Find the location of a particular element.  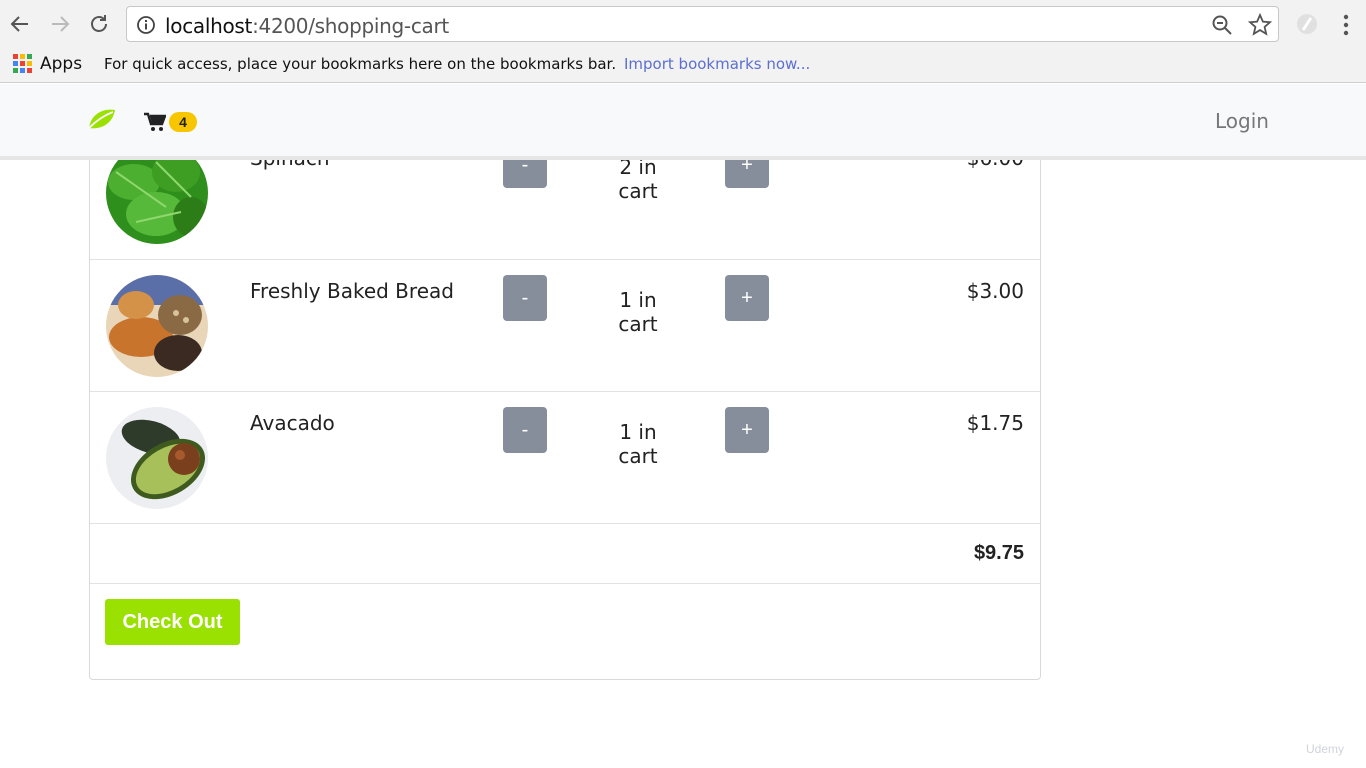

url-host: localhost is located at coordinates (209, 26).